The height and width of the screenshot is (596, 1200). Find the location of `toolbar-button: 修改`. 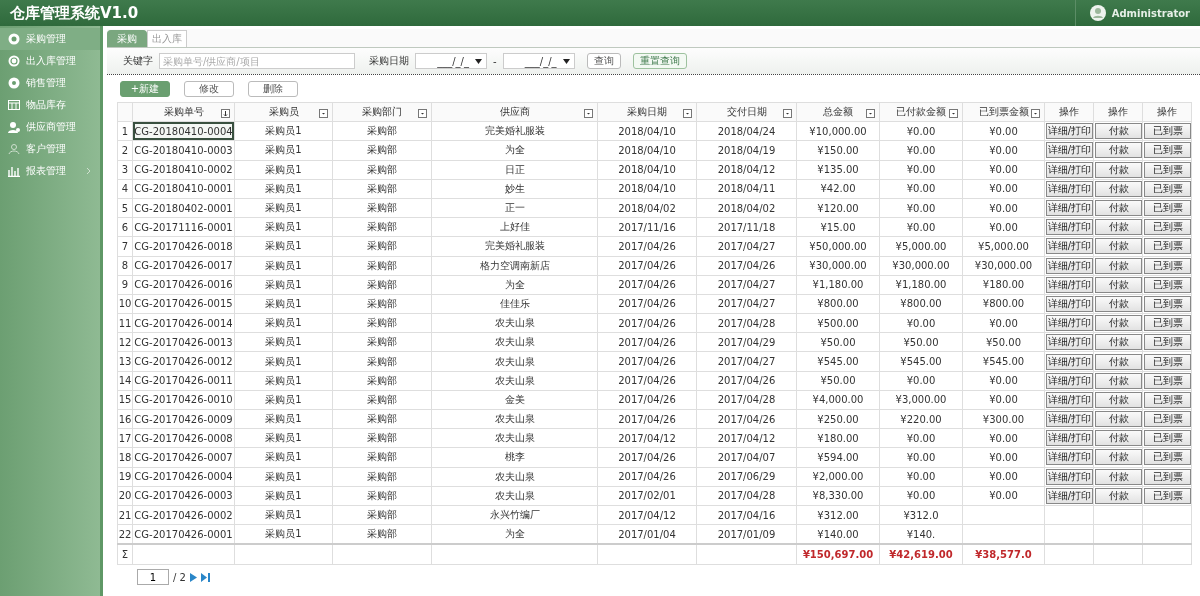

toolbar-button: 修改 is located at coordinates (209, 89).